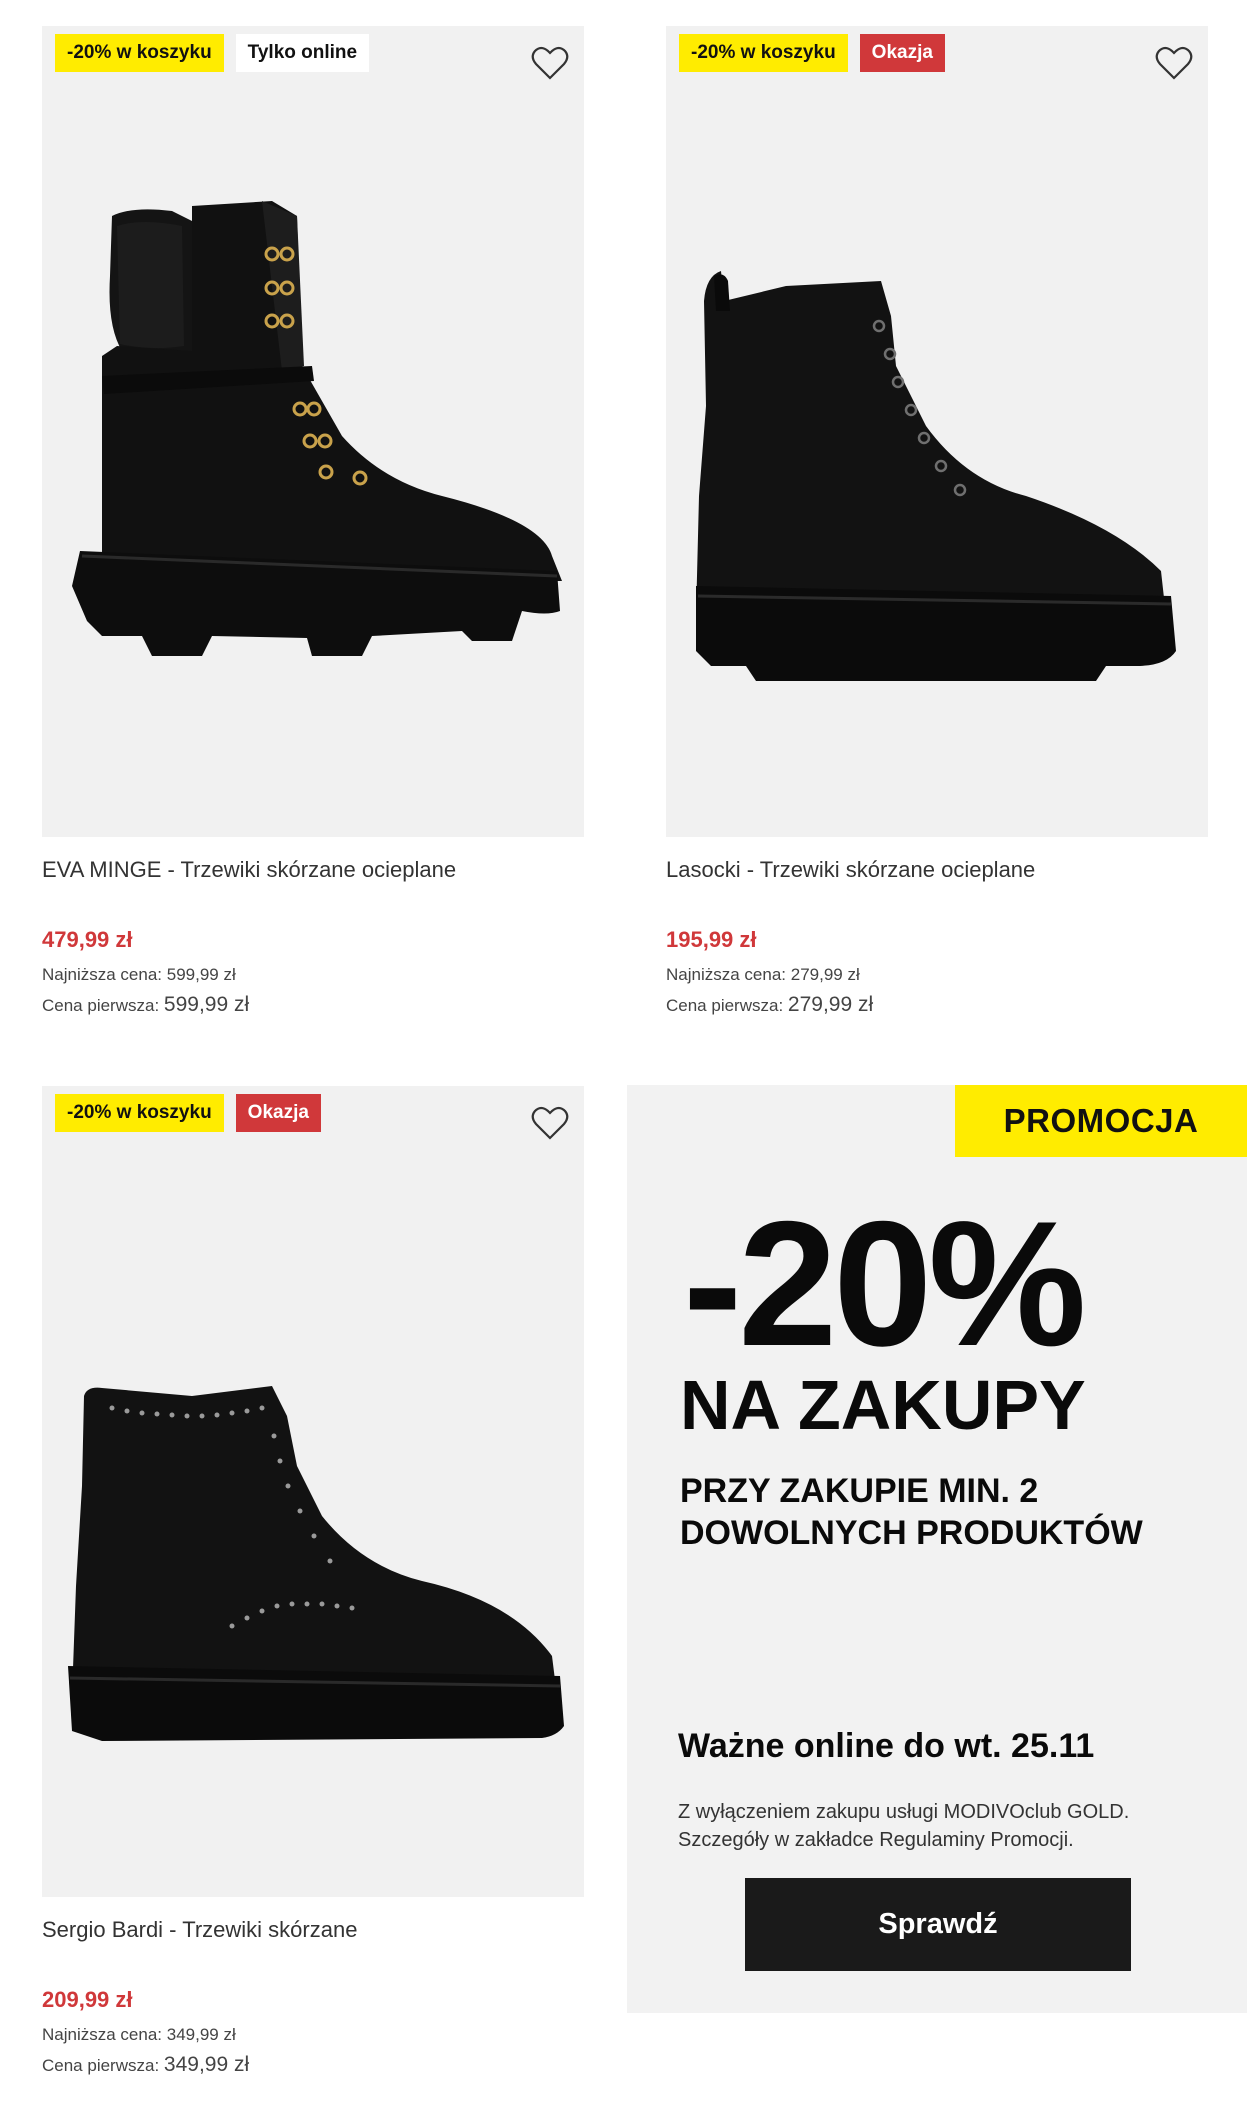 The height and width of the screenshot is (2123, 1250). I want to click on first-price: Cena pierwsza: 599,99 zł, so click(313, 1005).